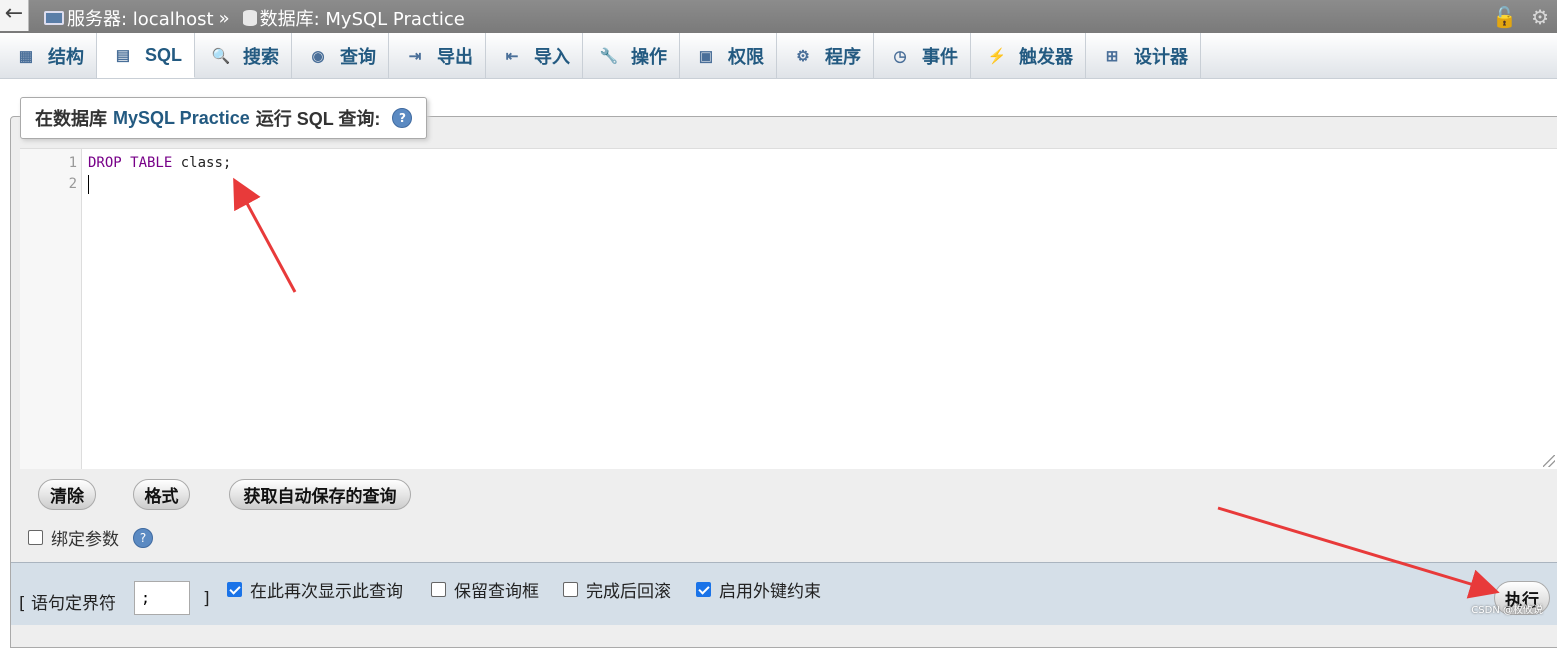 This screenshot has height=648, width=1557. Describe the element at coordinates (140, 18) in the screenshot. I see `breadcrumb-server: 服务器: localhost` at that location.